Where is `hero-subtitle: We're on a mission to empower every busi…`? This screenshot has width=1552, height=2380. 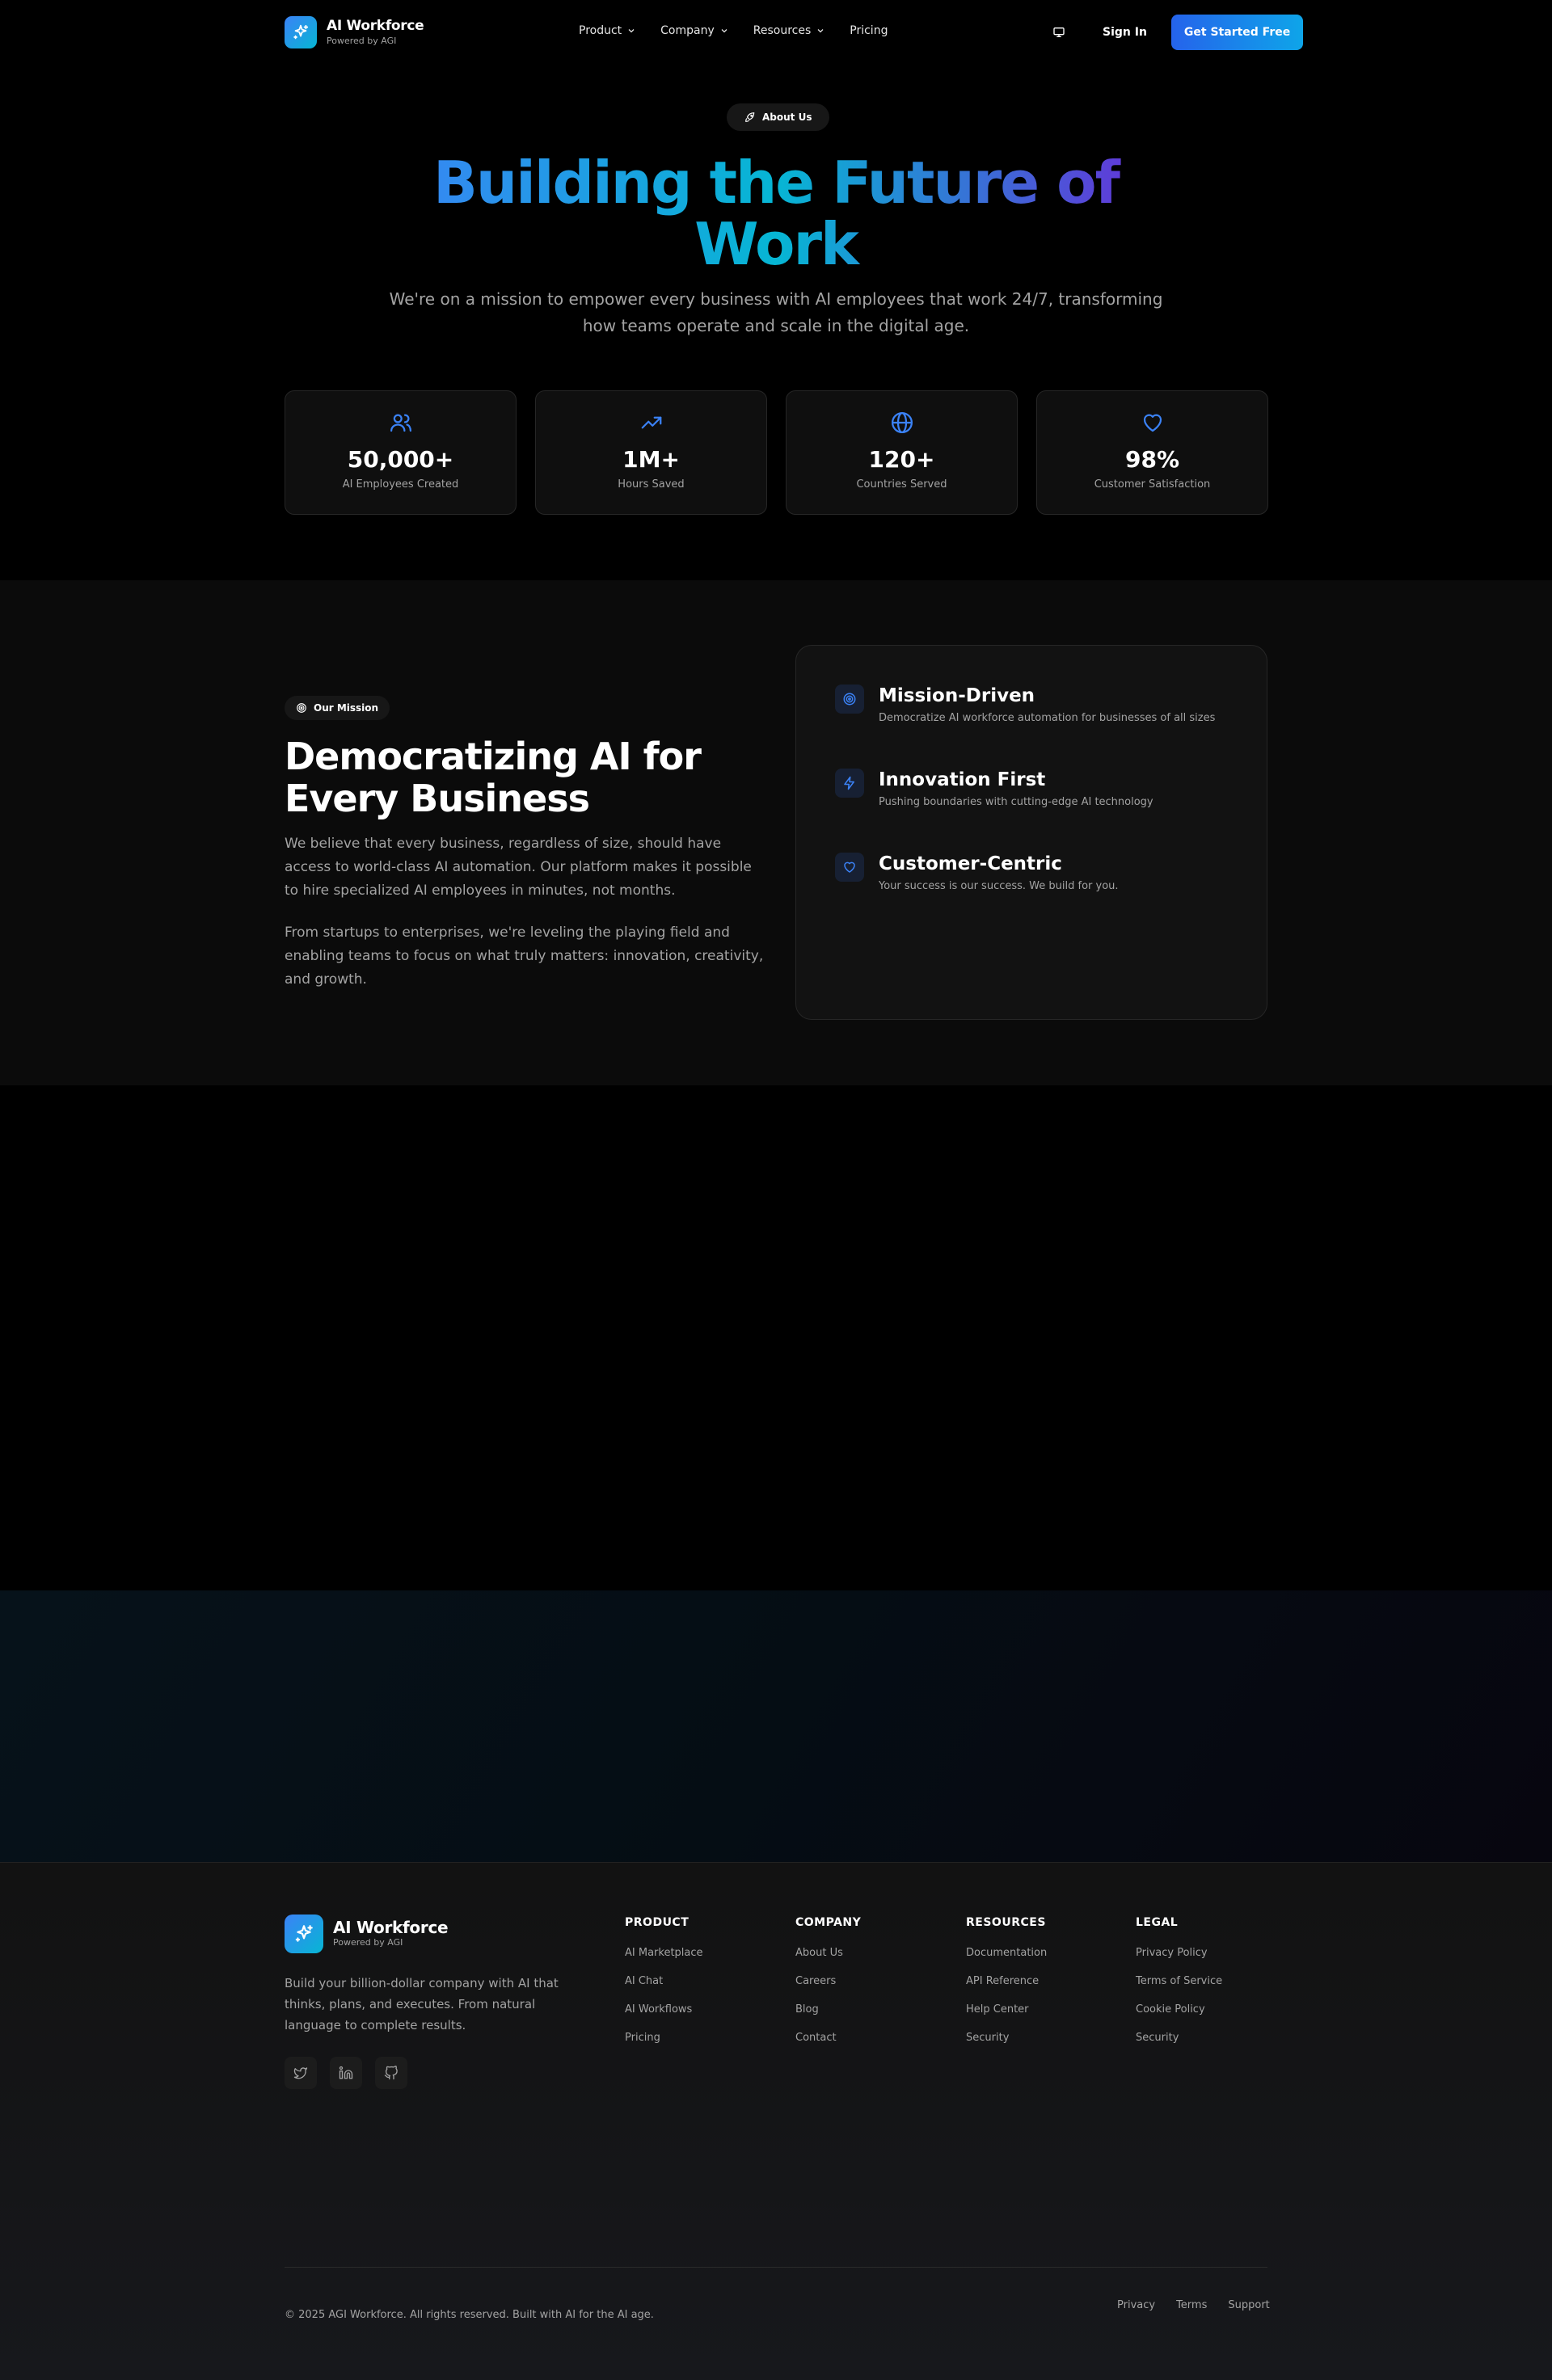
hero-subtitle: We're on a mission to empower every busi… is located at coordinates (776, 312).